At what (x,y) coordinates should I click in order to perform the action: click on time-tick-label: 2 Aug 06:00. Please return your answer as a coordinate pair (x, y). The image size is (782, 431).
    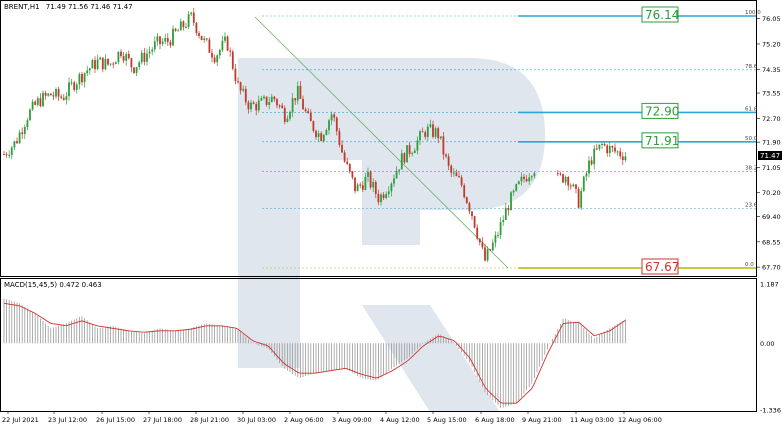
    Looking at the image, I should click on (304, 420).